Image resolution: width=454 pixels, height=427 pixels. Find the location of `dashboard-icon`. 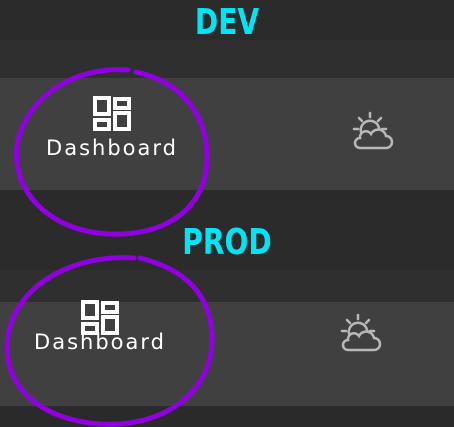

dashboard-icon is located at coordinates (112, 114).